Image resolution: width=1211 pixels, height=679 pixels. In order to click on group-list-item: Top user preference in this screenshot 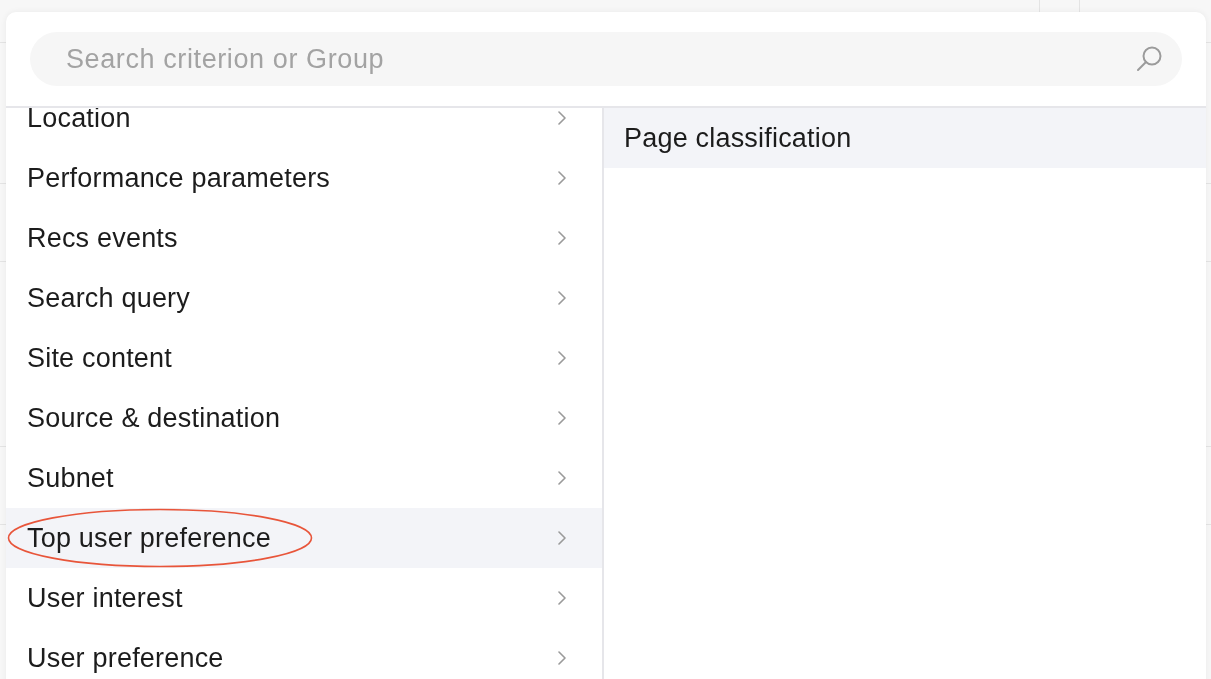, I will do `click(304, 538)`.